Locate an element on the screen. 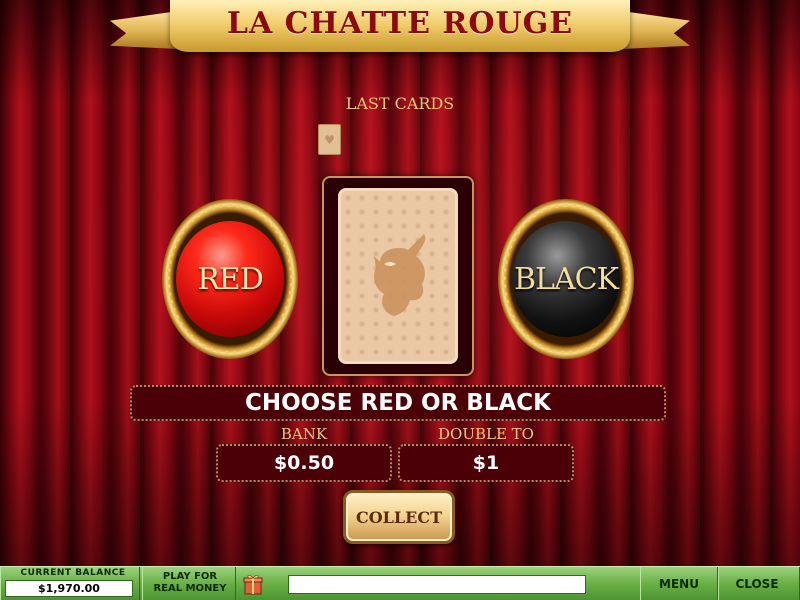 This screenshot has width=800, height=600. bank-value: $0.50 is located at coordinates (304, 463).